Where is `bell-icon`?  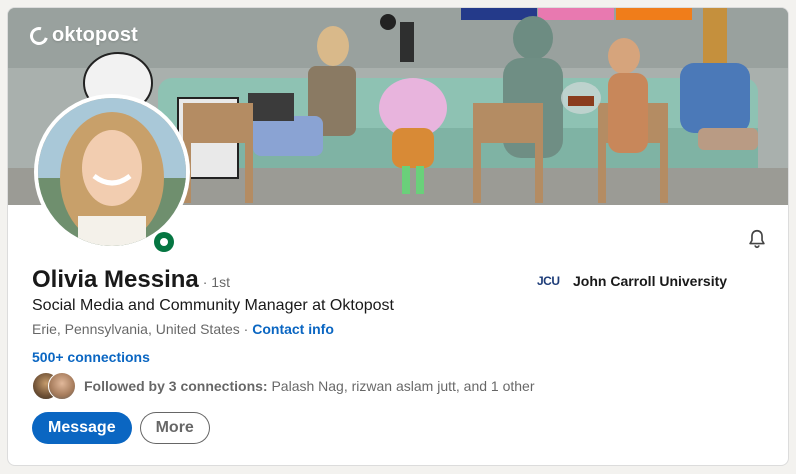
bell-icon is located at coordinates (757, 239).